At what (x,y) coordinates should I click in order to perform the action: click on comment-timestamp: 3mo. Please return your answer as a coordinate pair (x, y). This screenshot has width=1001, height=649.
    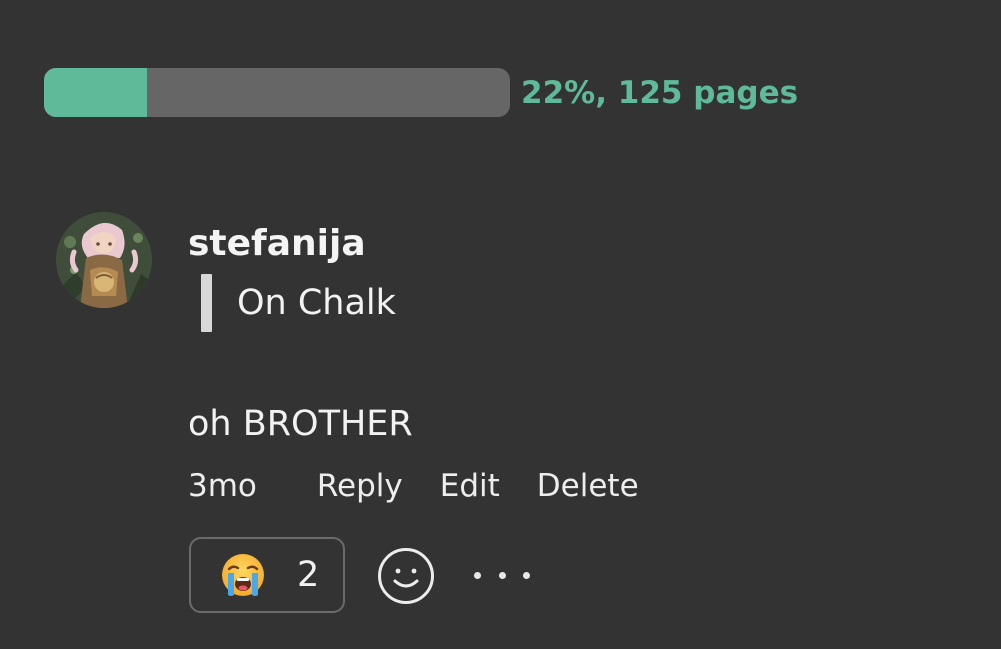
    Looking at the image, I should click on (222, 486).